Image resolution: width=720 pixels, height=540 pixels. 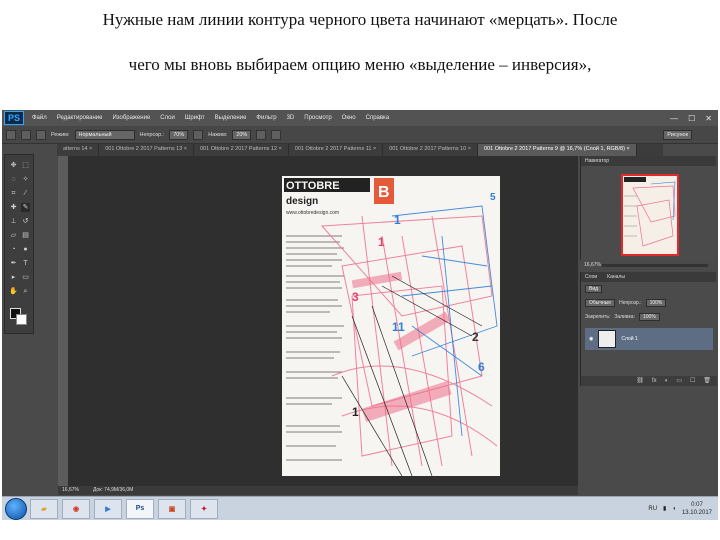 What do you see at coordinates (594, 289) in the screenshot?
I see `layer-kind-select: Вид` at bounding box center [594, 289].